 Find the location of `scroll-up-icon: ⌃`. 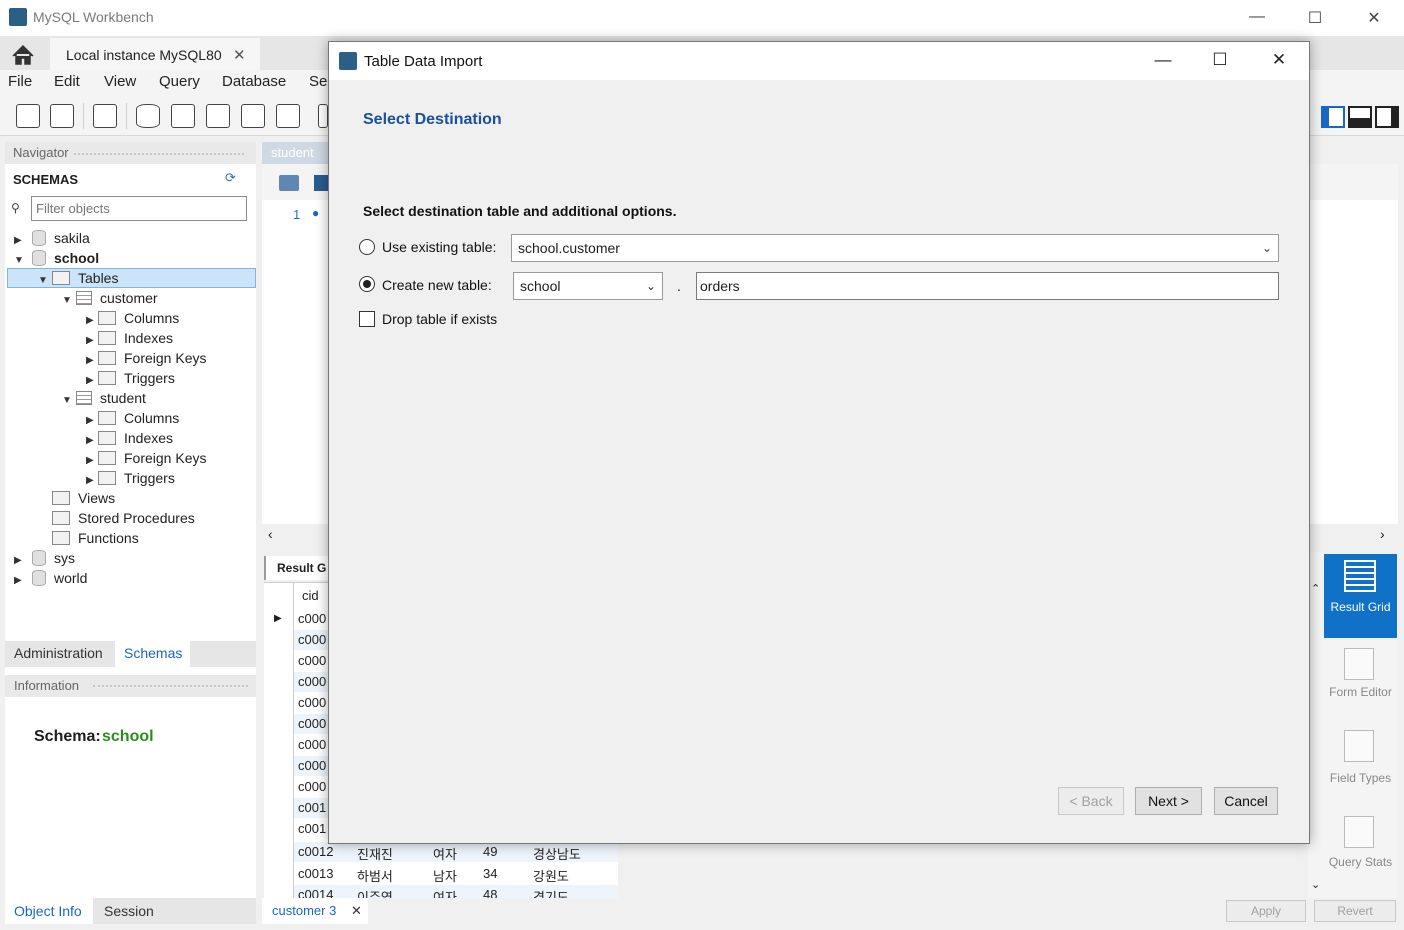

scroll-up-icon: ⌃ is located at coordinates (1315, 588).